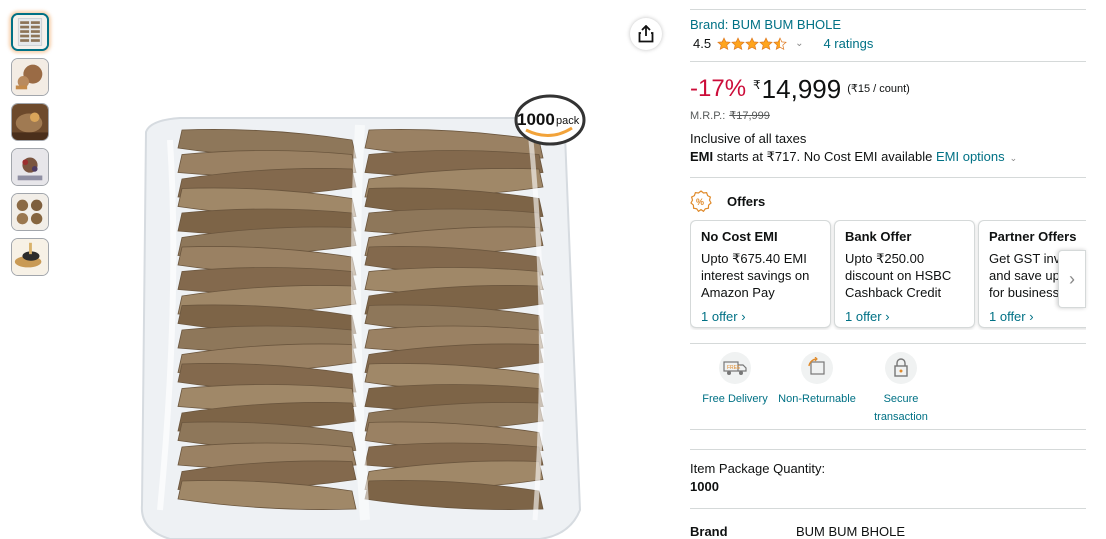 The image size is (1106, 539). I want to click on emi-text: starts at ₹717. No Cost EMI available, so click(824, 156).